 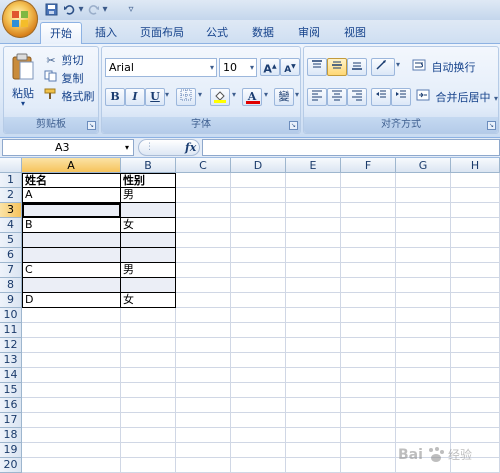 What do you see at coordinates (203, 315) in the screenshot?
I see `cell-c10` at bounding box center [203, 315].